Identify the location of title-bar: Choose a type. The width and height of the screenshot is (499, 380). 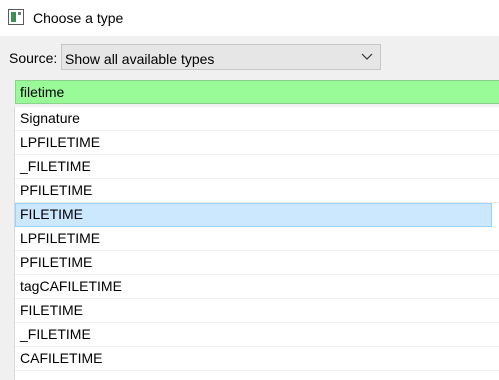
(249, 18).